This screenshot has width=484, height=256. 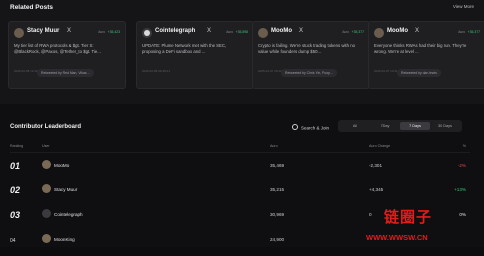 What do you see at coordinates (17, 146) in the screenshot?
I see `header-ranking: Ranking` at bounding box center [17, 146].